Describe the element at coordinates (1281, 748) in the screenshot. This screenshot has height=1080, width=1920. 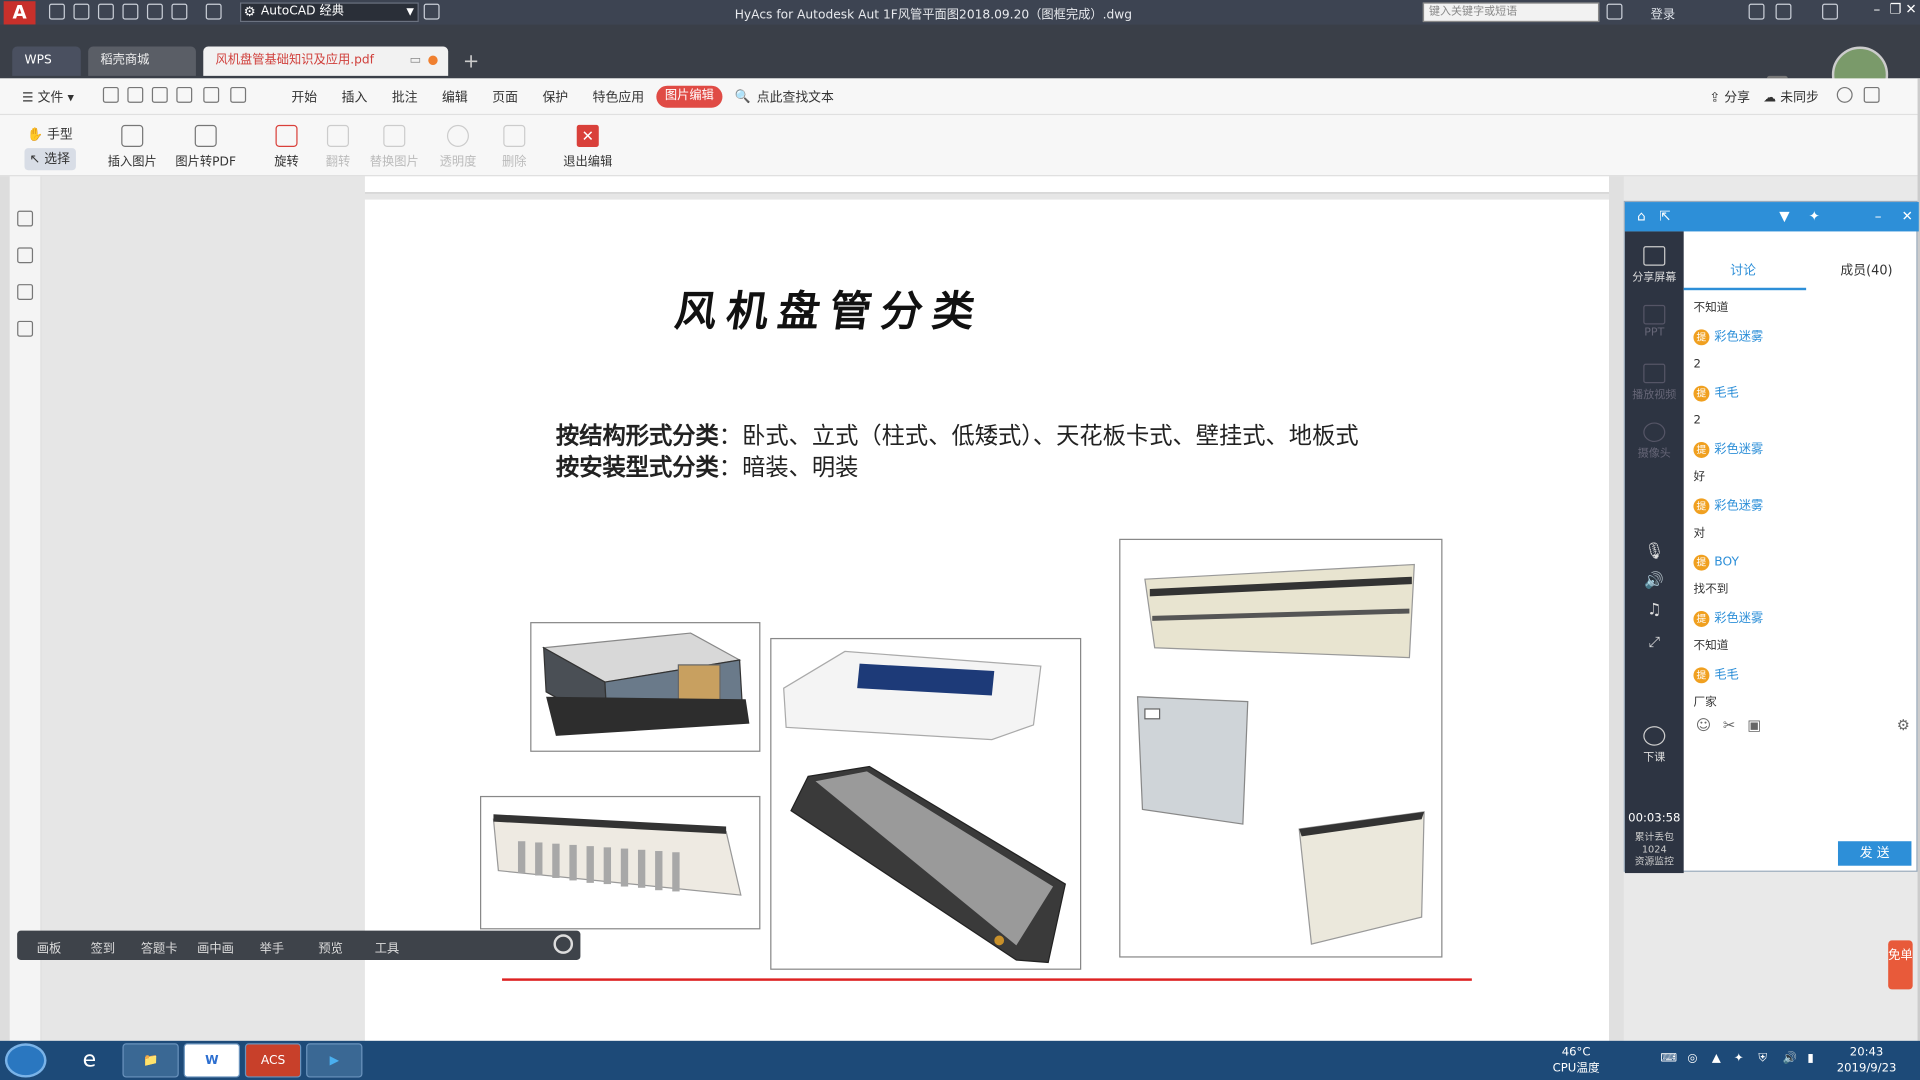
I see `wall-column-unit-photo` at that location.